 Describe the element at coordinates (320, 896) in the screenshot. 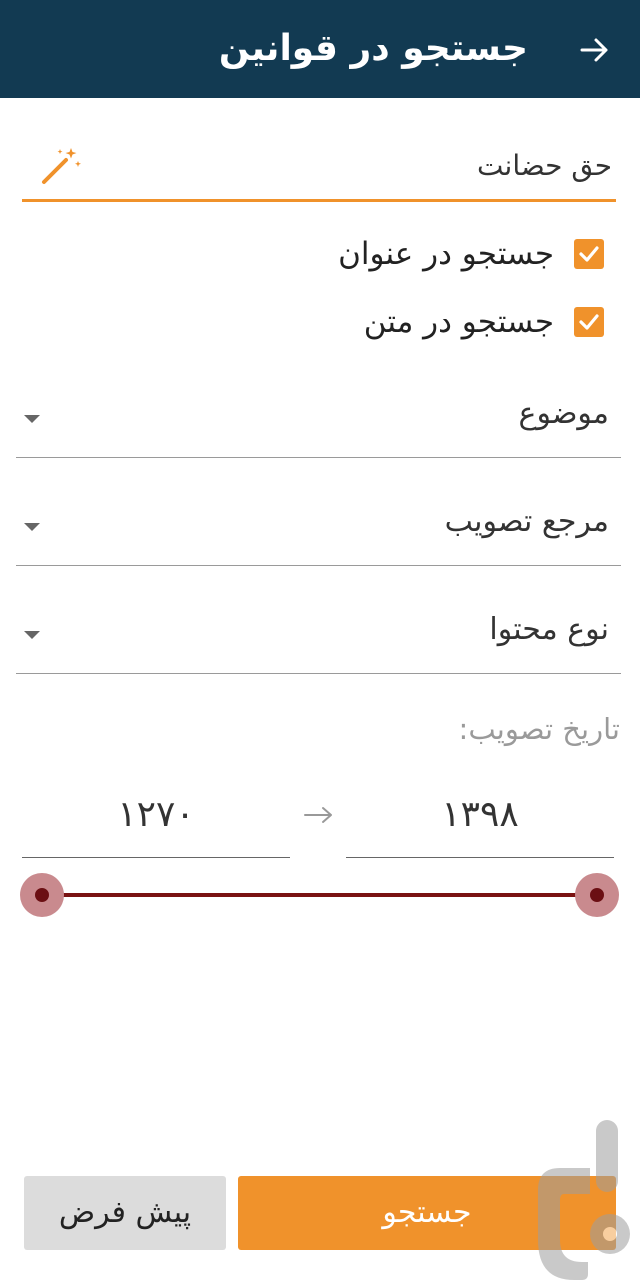

I see `year-range-slider` at that location.